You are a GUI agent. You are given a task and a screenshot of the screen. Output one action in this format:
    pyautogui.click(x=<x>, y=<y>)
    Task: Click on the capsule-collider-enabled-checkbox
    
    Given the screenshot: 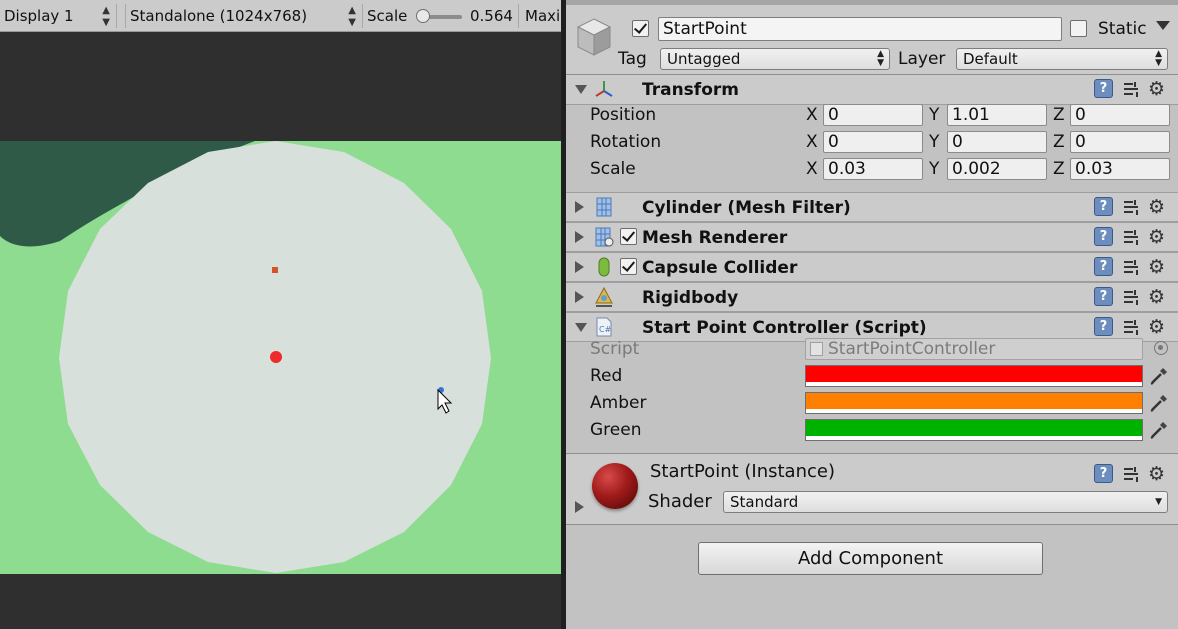 What is the action you would take?
    pyautogui.click(x=628, y=266)
    